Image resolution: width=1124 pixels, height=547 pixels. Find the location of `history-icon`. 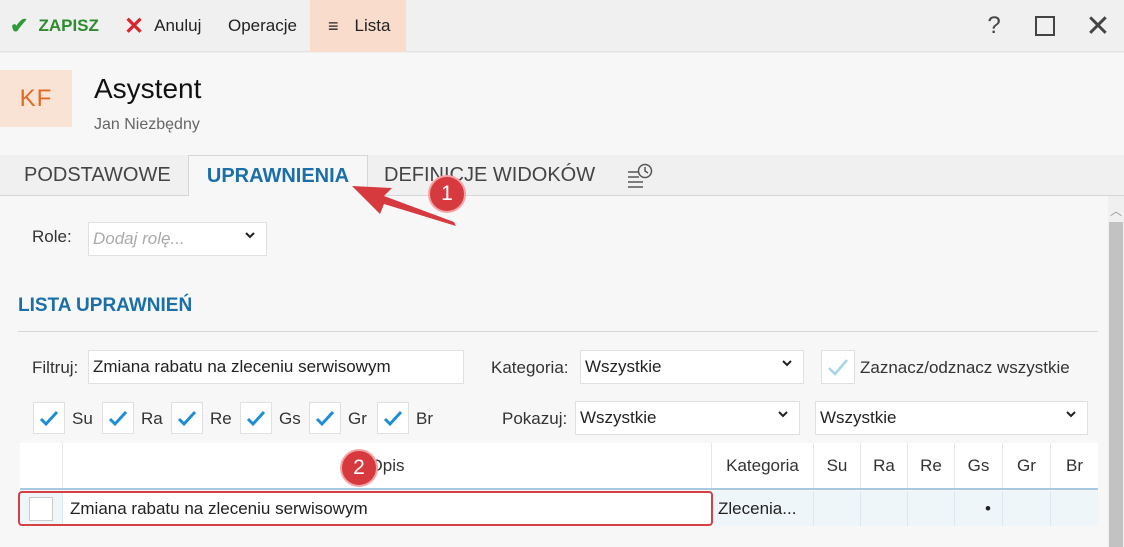

history-icon is located at coordinates (640, 175).